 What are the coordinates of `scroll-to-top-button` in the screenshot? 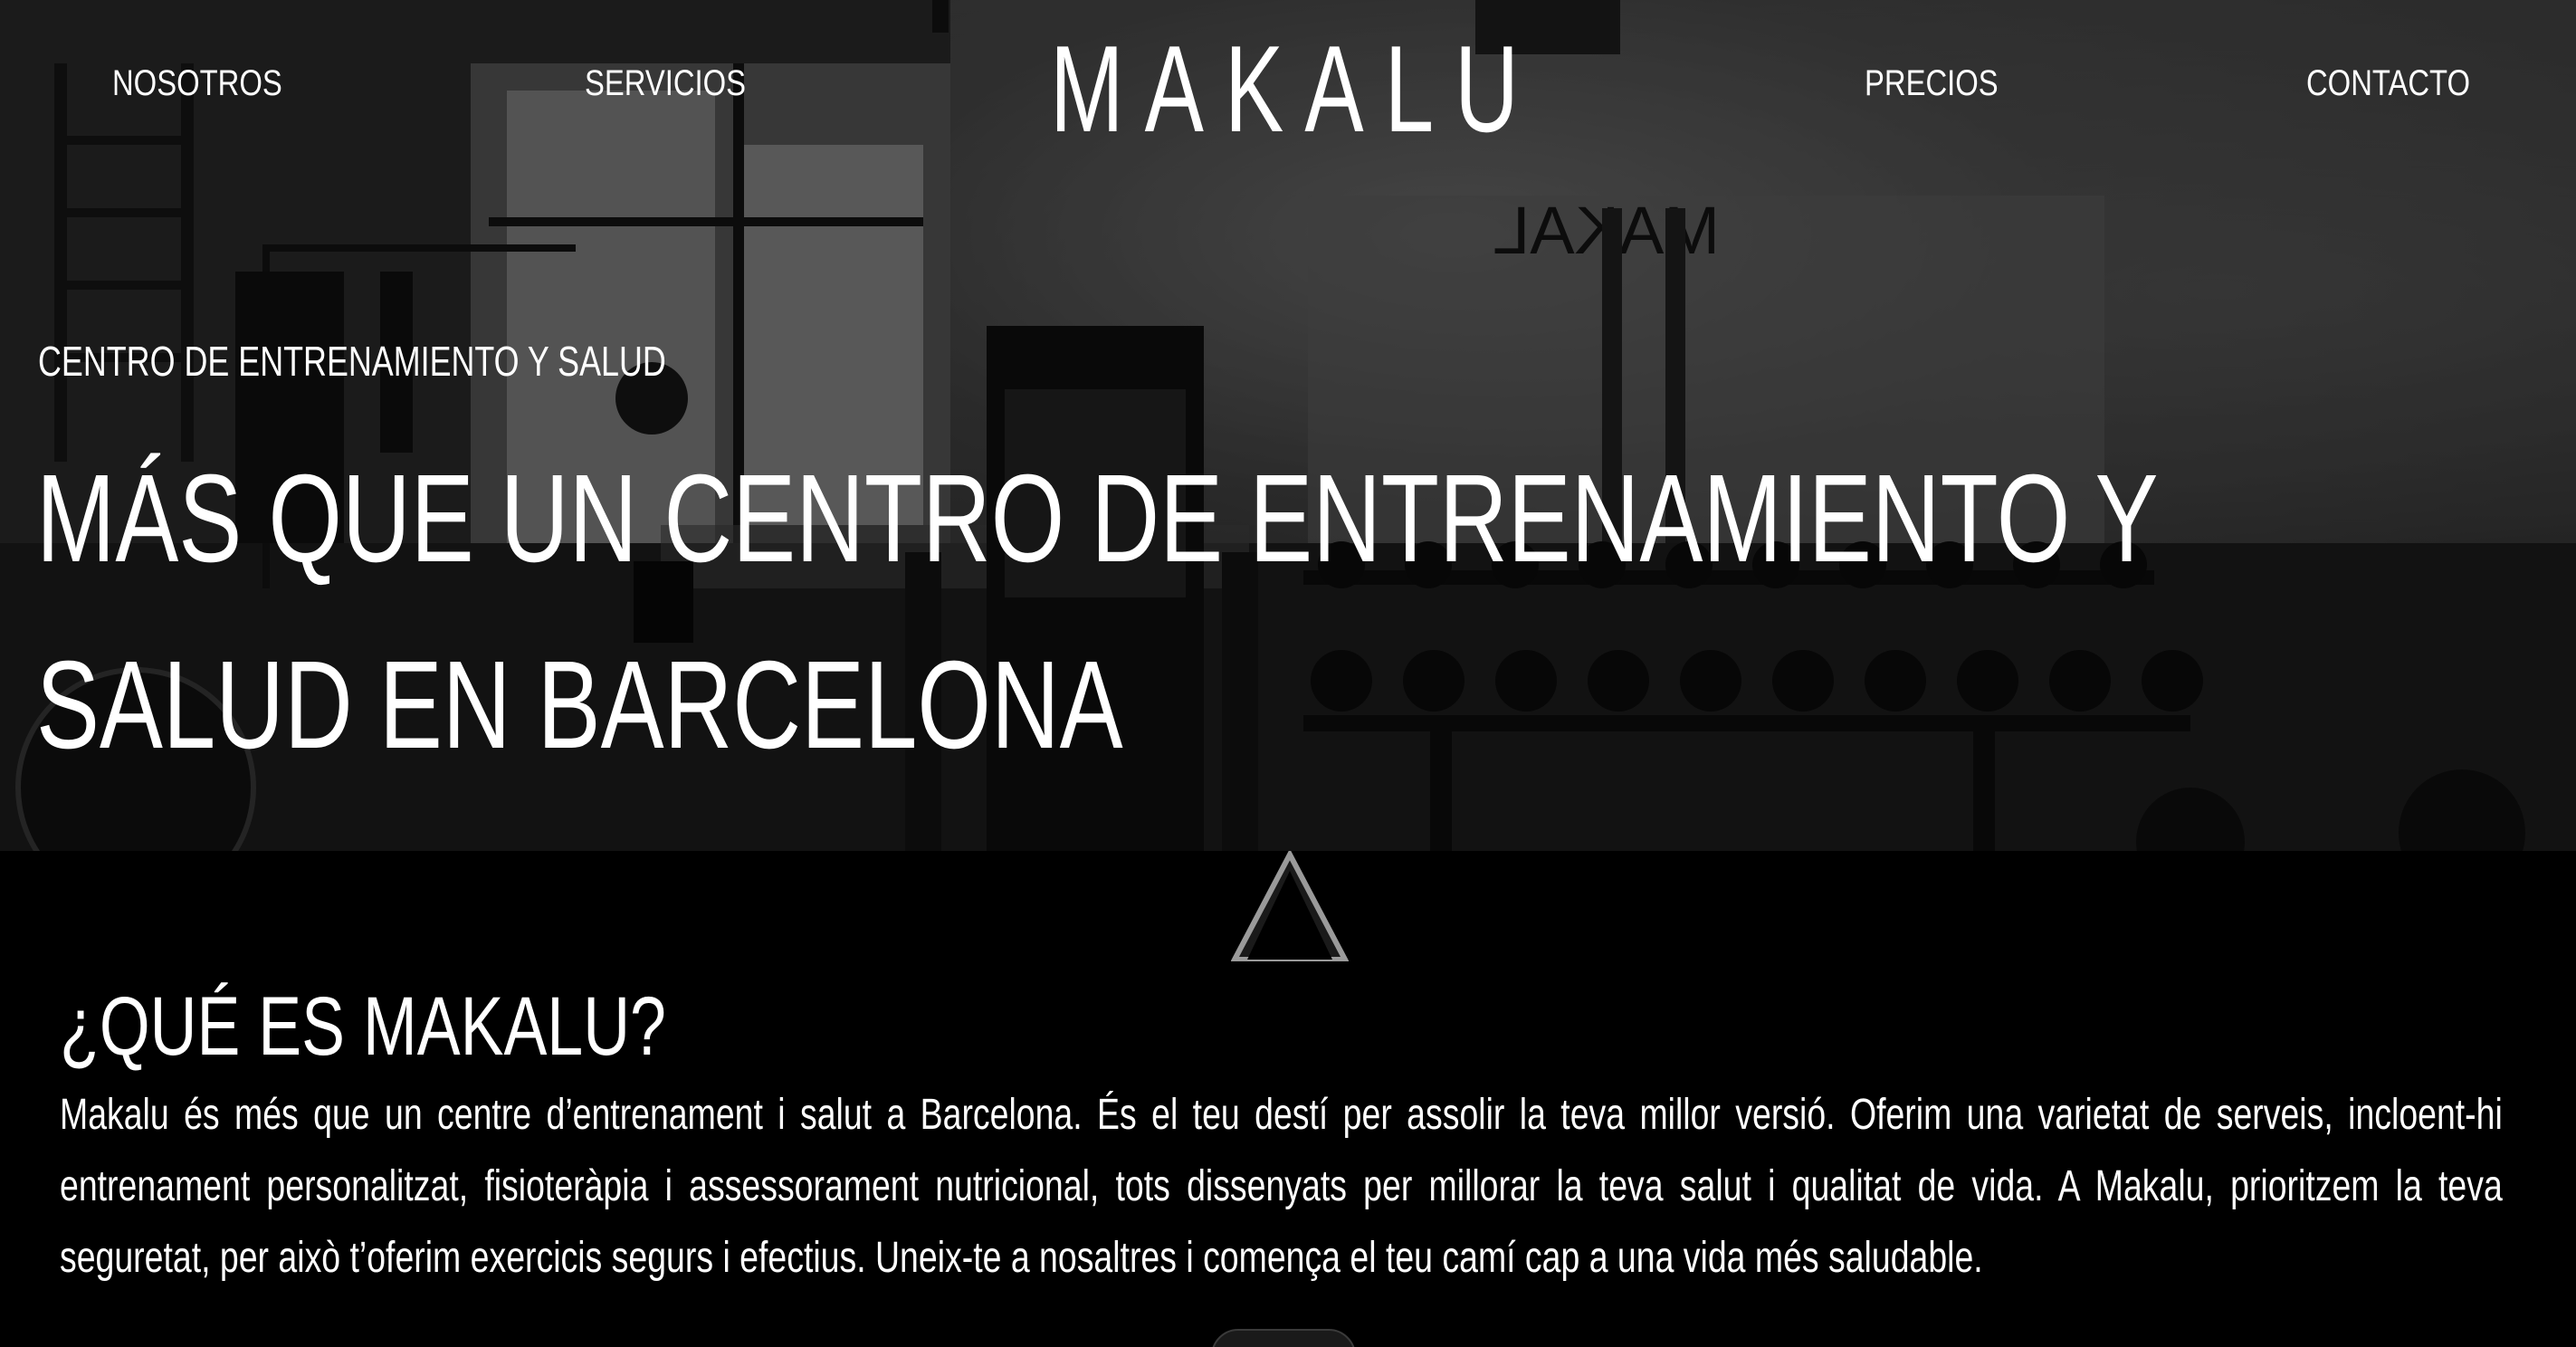 It's located at (1283, 1338).